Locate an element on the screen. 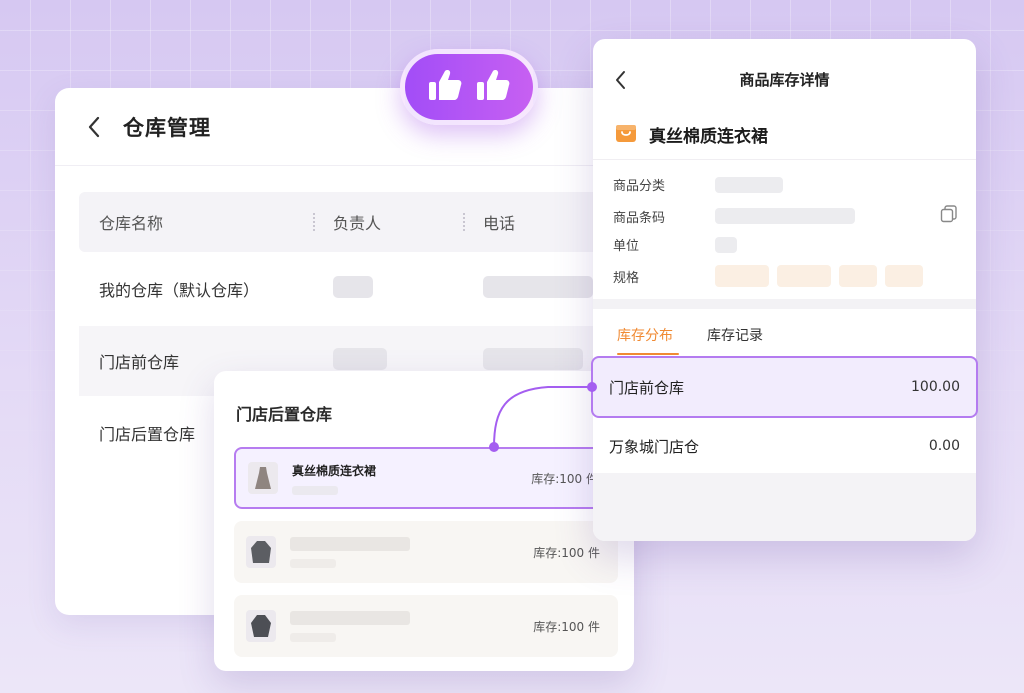  product-heading: 真丝棉质连衣裙 is located at coordinates (691, 134).